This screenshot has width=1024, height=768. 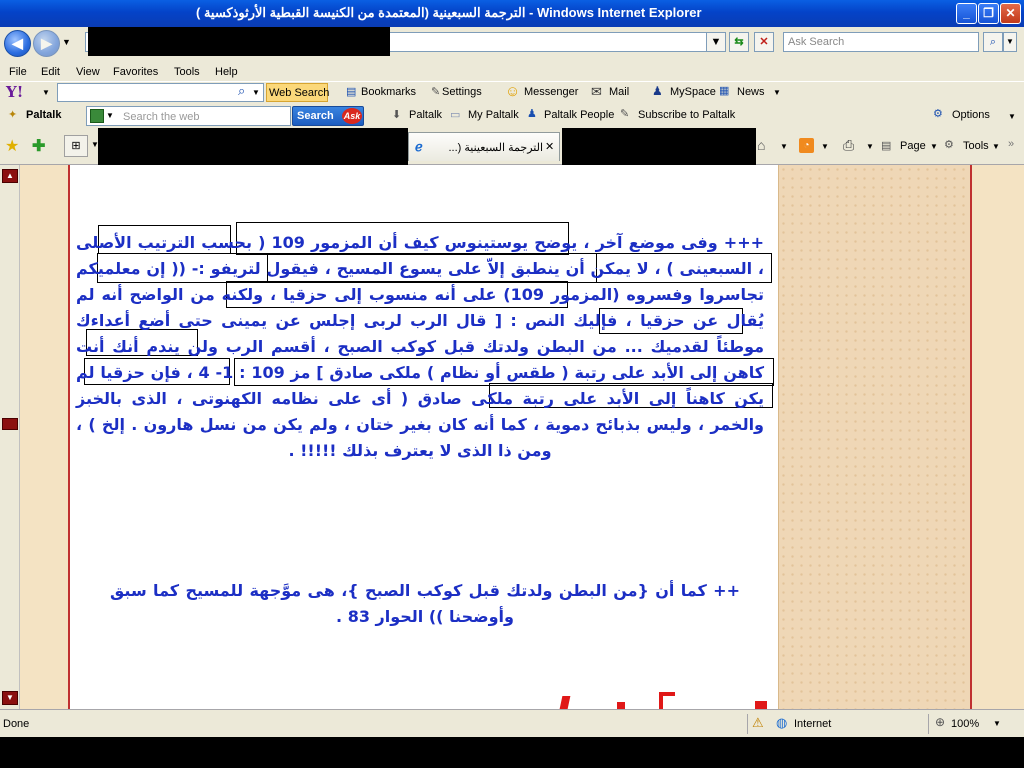 I want to click on paltalk-brand: Paltalk, so click(x=43, y=115).